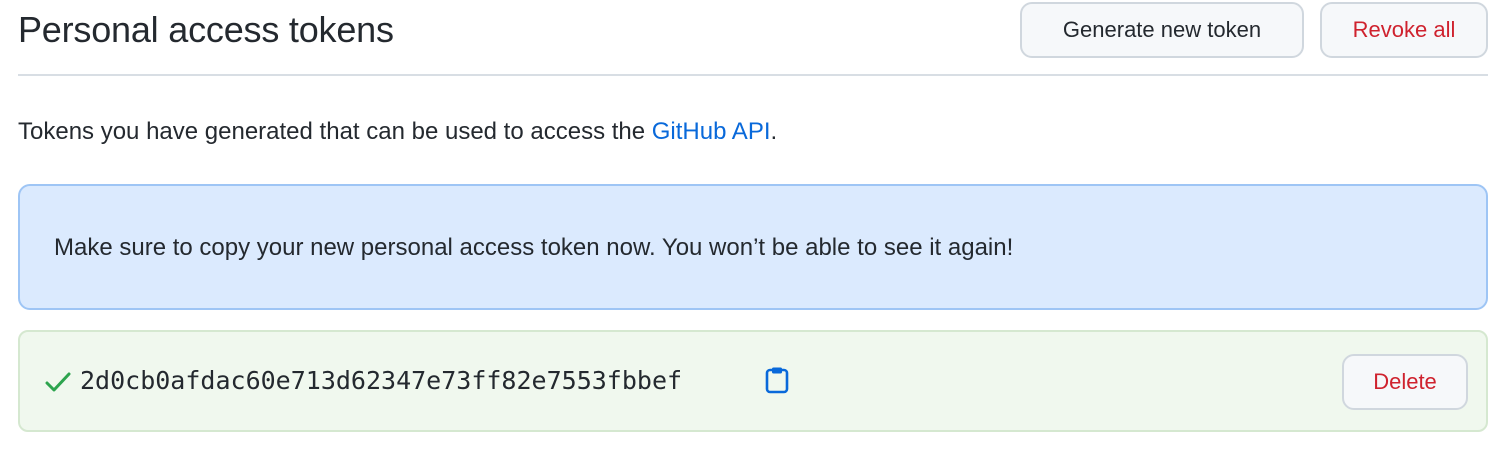 The width and height of the screenshot is (1510, 456). What do you see at coordinates (58, 382) in the screenshot?
I see `check-icon` at bounding box center [58, 382].